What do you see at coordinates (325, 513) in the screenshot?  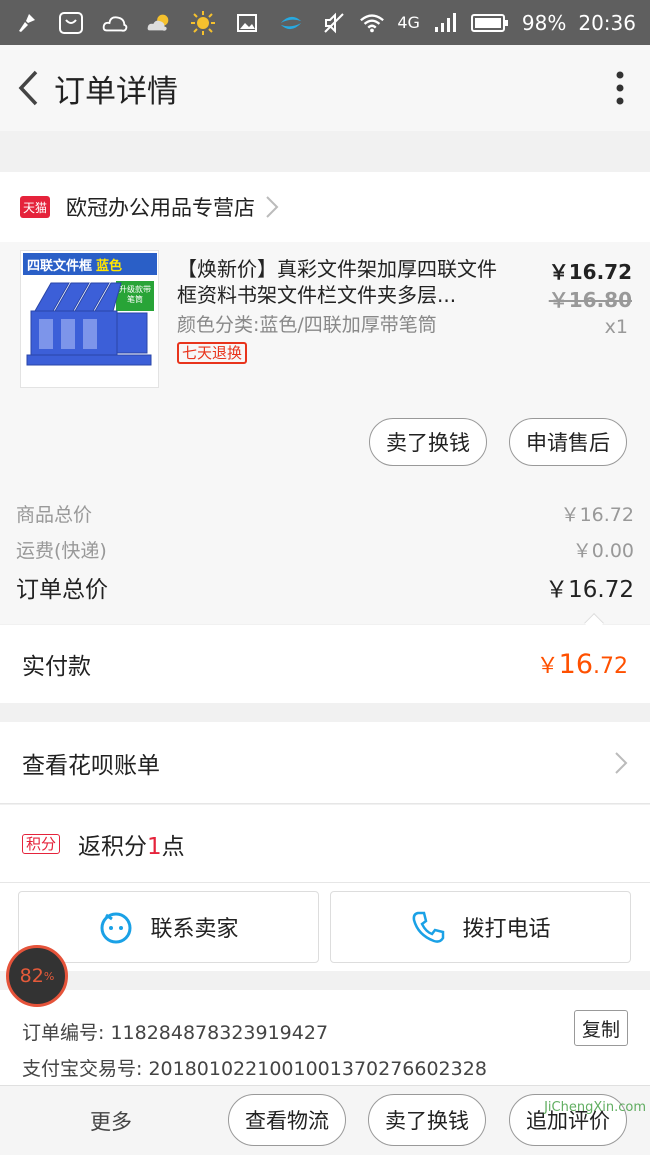 I see `goods-total-row: 商品总价 ￥16.72` at bounding box center [325, 513].